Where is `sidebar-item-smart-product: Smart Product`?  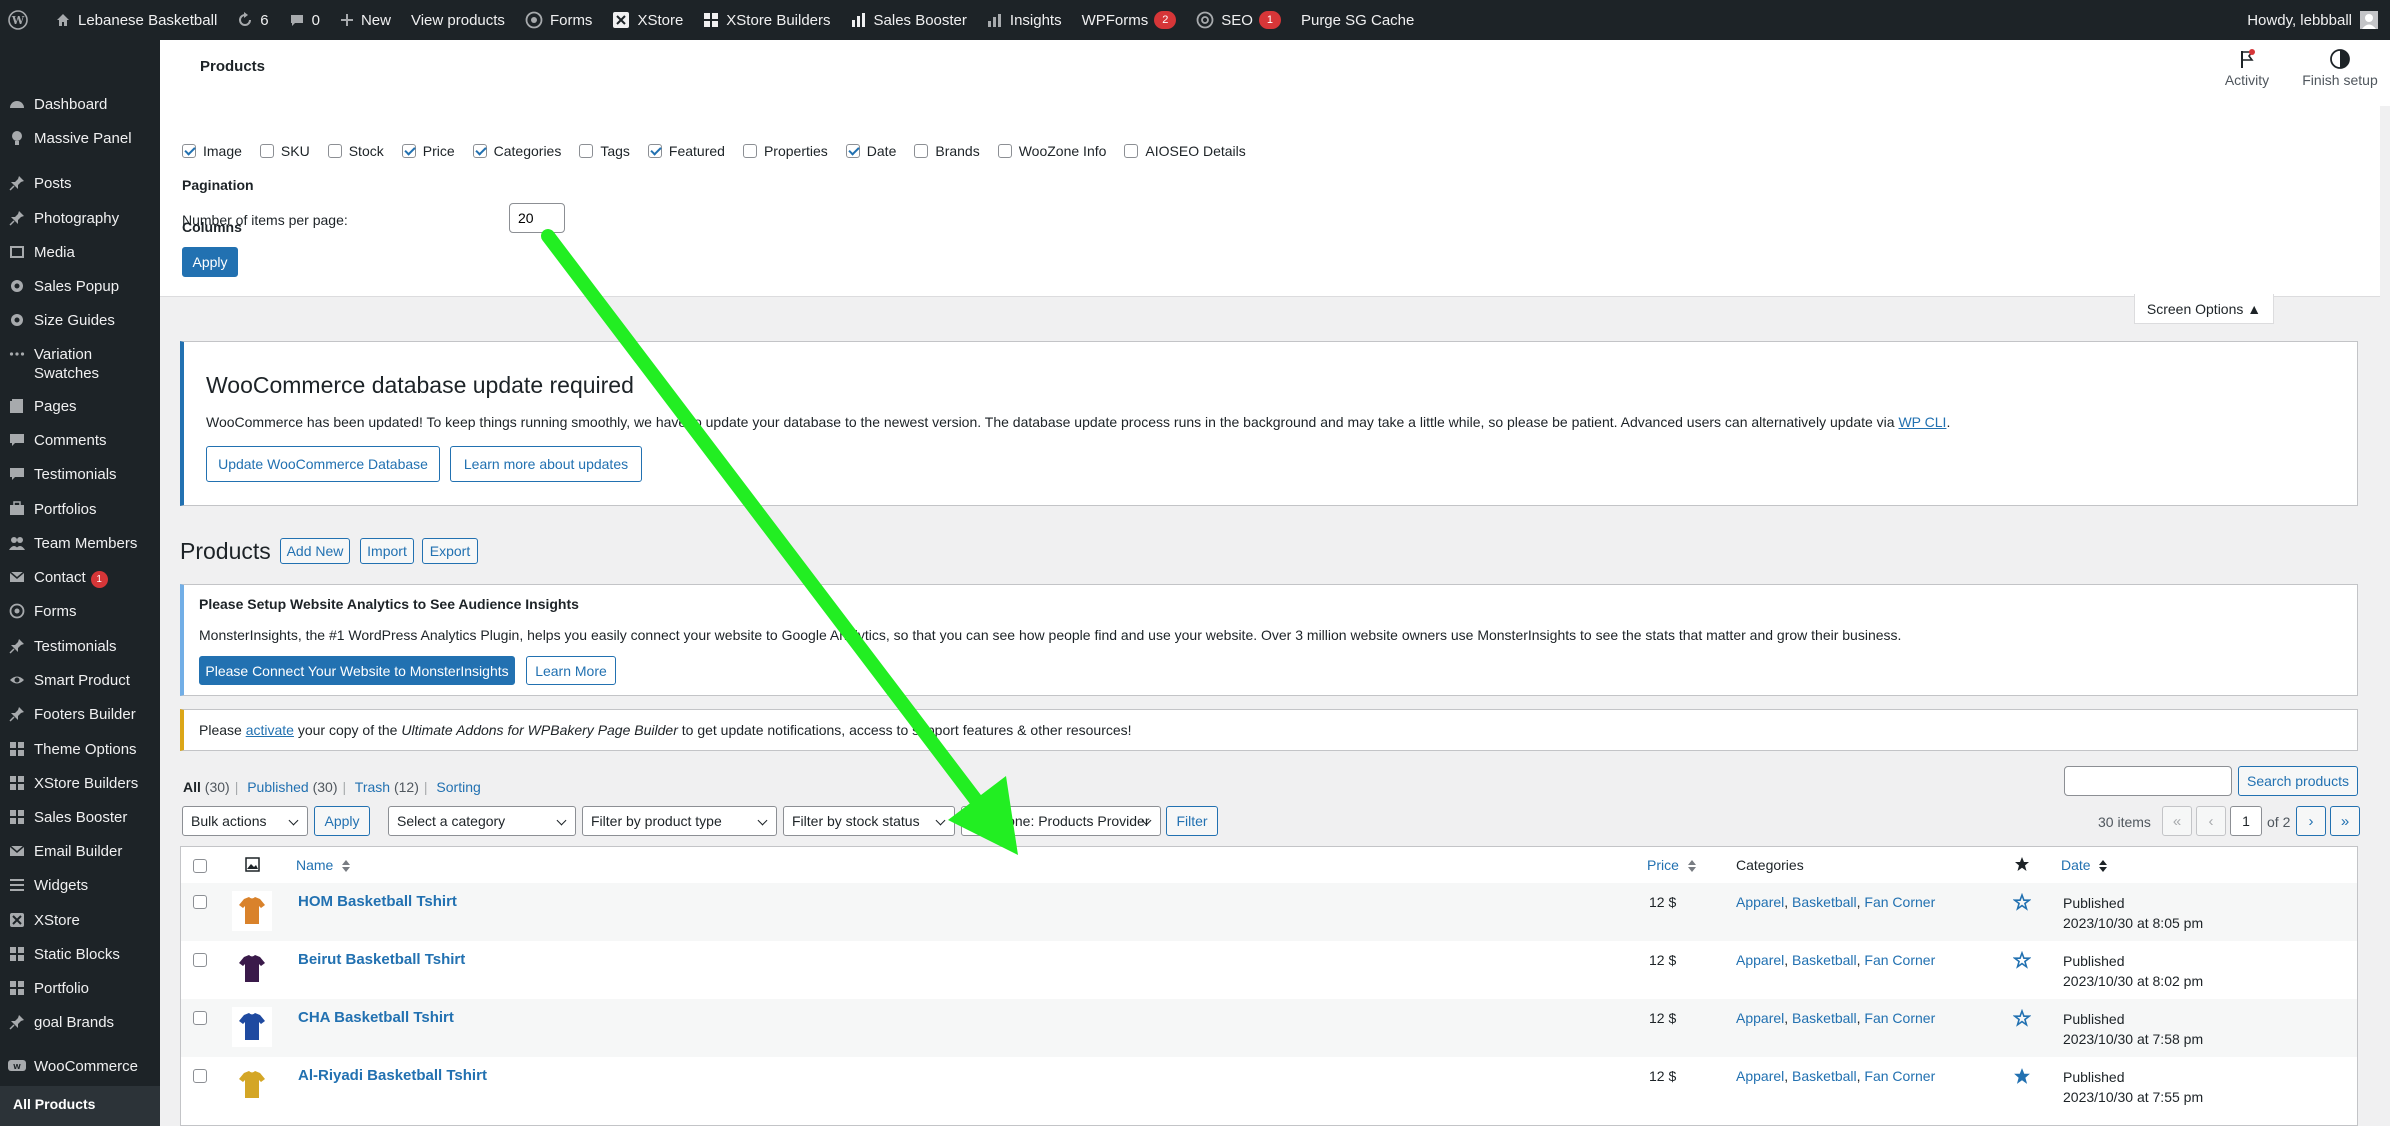
sidebar-item-smart-product: Smart Product is located at coordinates (80, 680).